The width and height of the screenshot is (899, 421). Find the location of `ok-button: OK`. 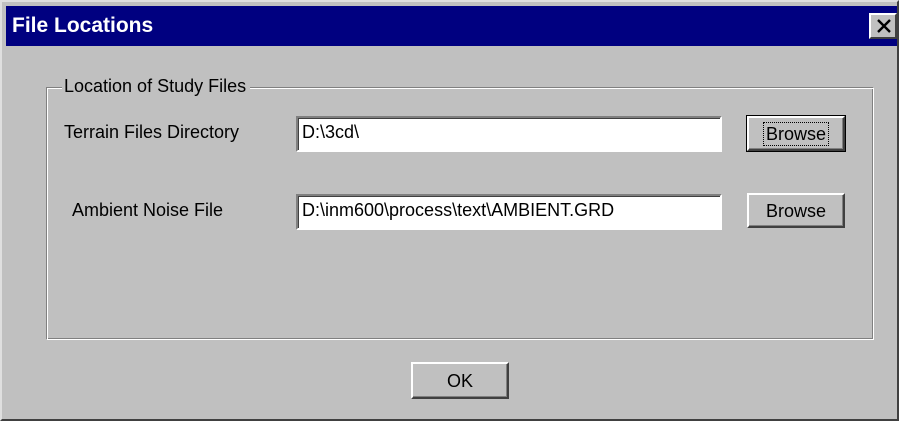

ok-button: OK is located at coordinates (460, 380).